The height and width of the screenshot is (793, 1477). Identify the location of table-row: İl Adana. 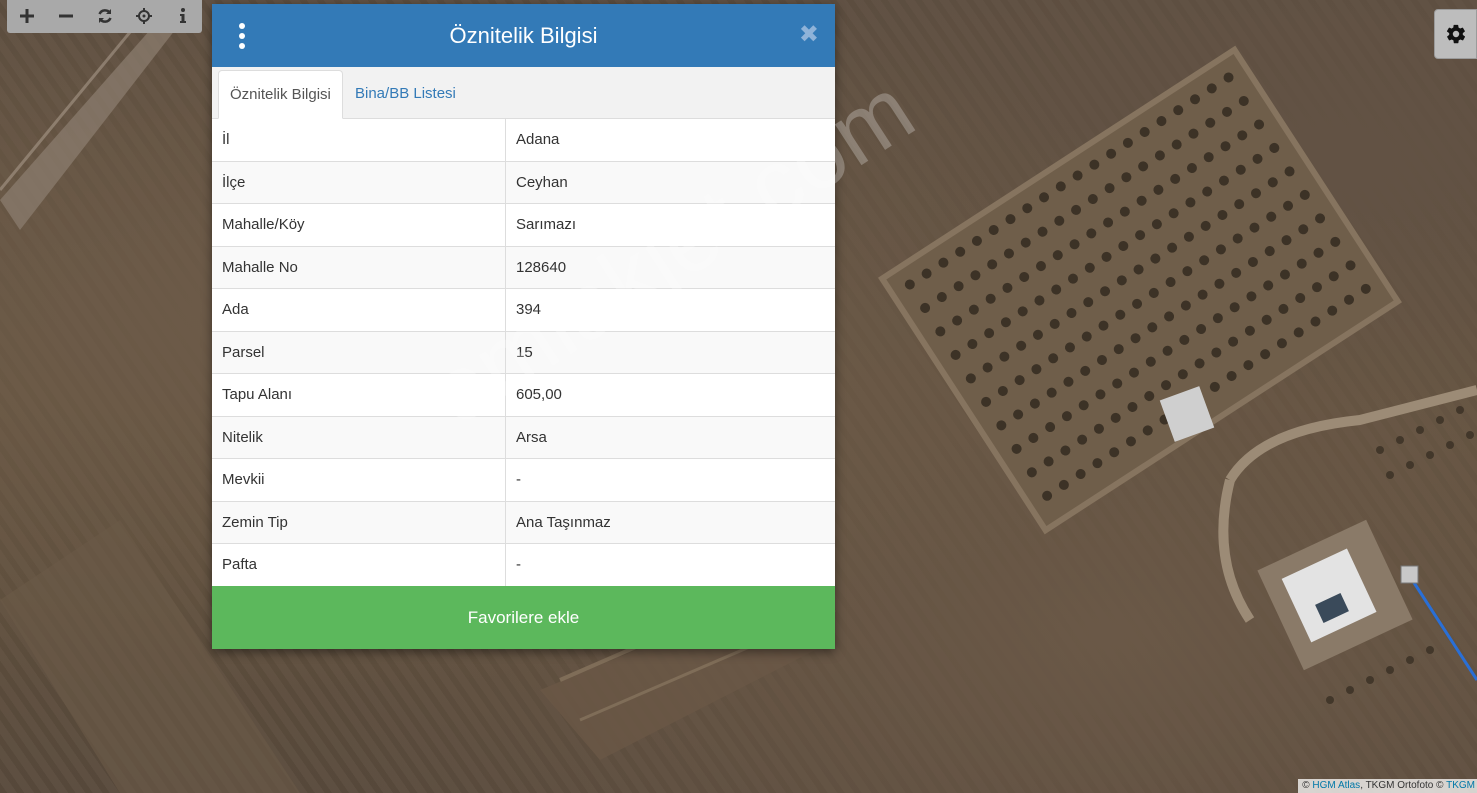
(523, 140).